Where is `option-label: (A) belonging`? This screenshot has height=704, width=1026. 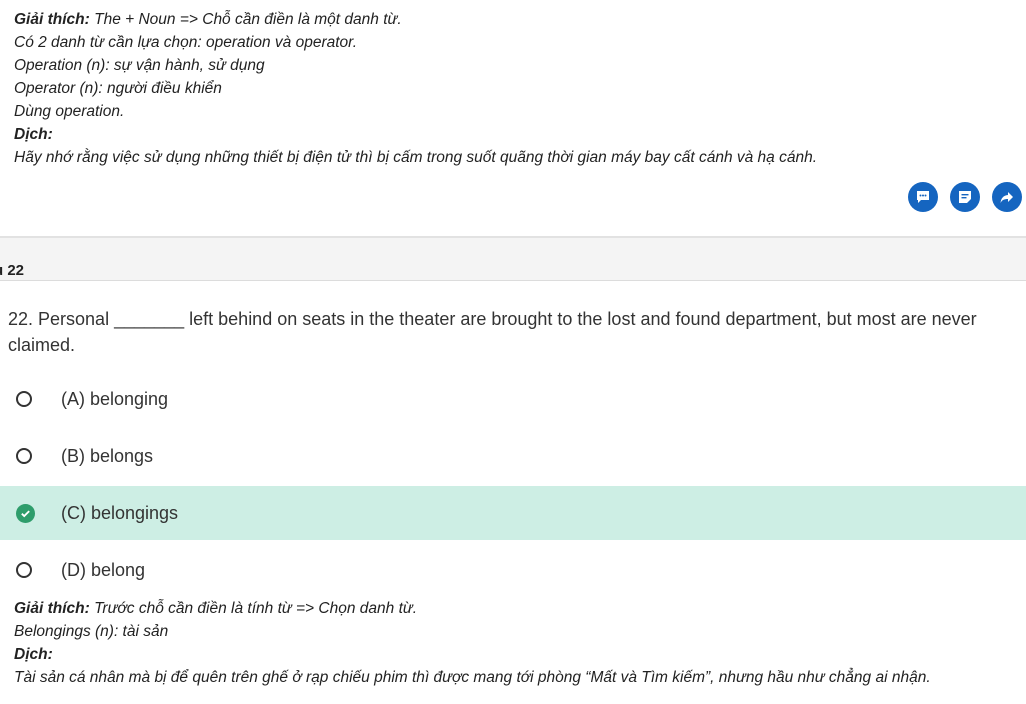
option-label: (A) belonging is located at coordinates (115, 398).